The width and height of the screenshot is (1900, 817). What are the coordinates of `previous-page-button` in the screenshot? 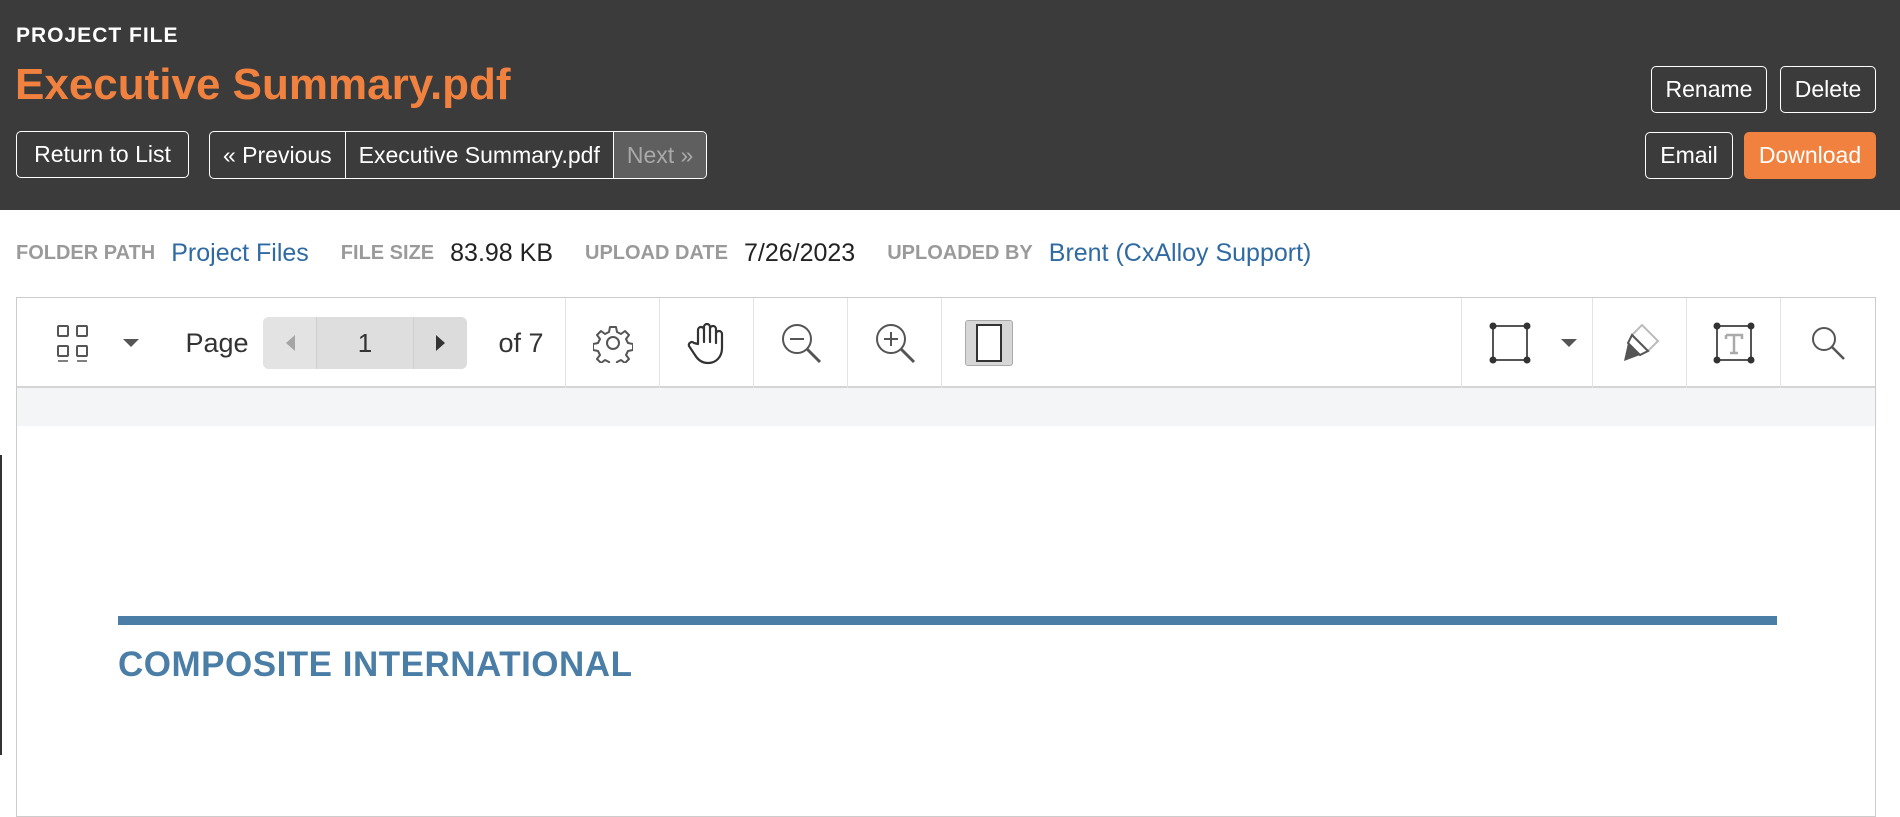 It's located at (289, 343).